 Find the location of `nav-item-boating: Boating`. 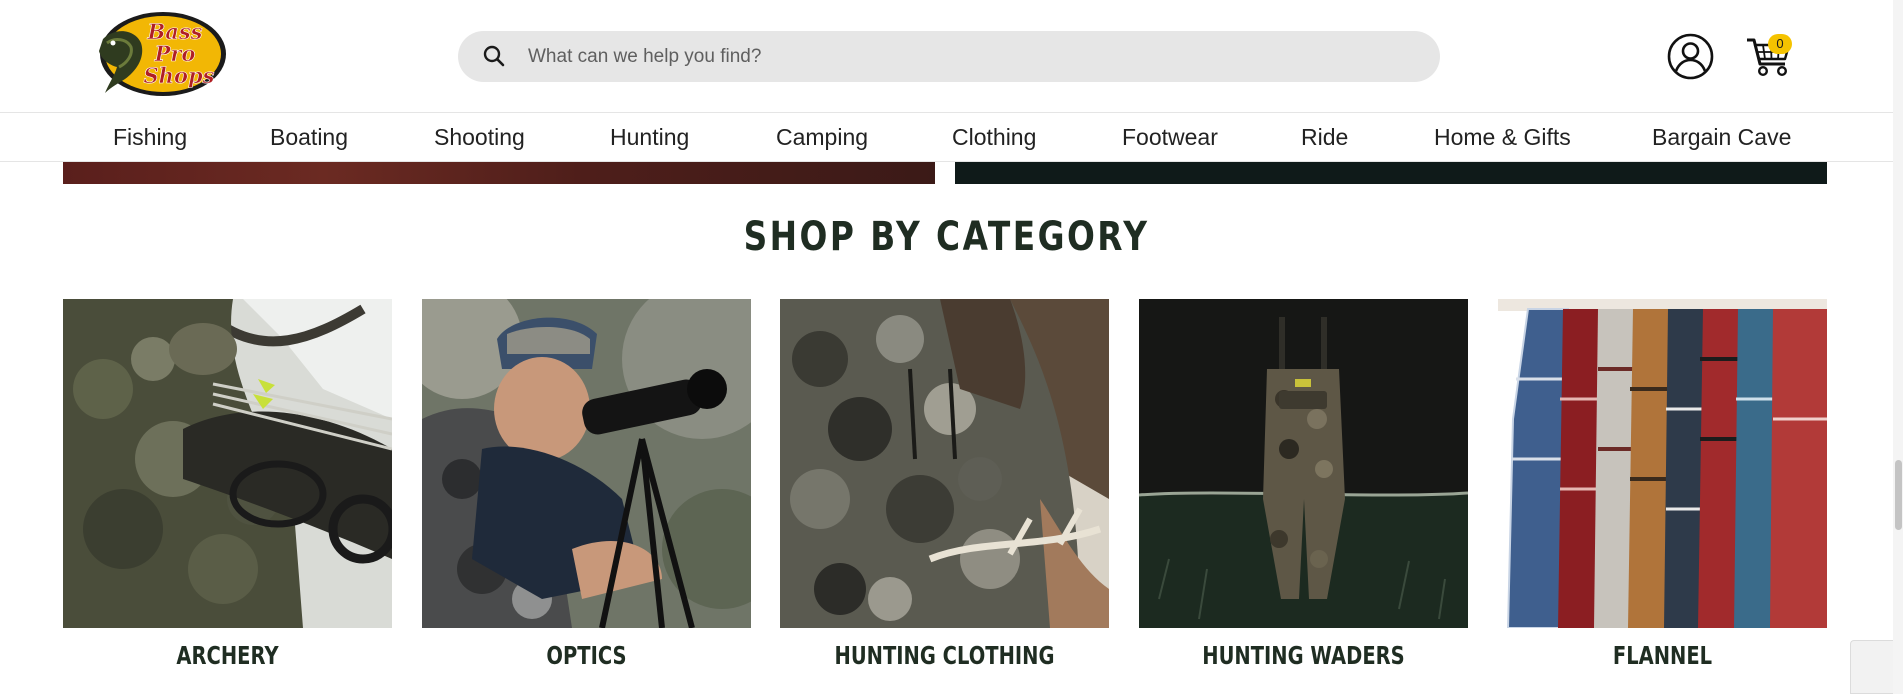

nav-item-boating: Boating is located at coordinates (309, 137).